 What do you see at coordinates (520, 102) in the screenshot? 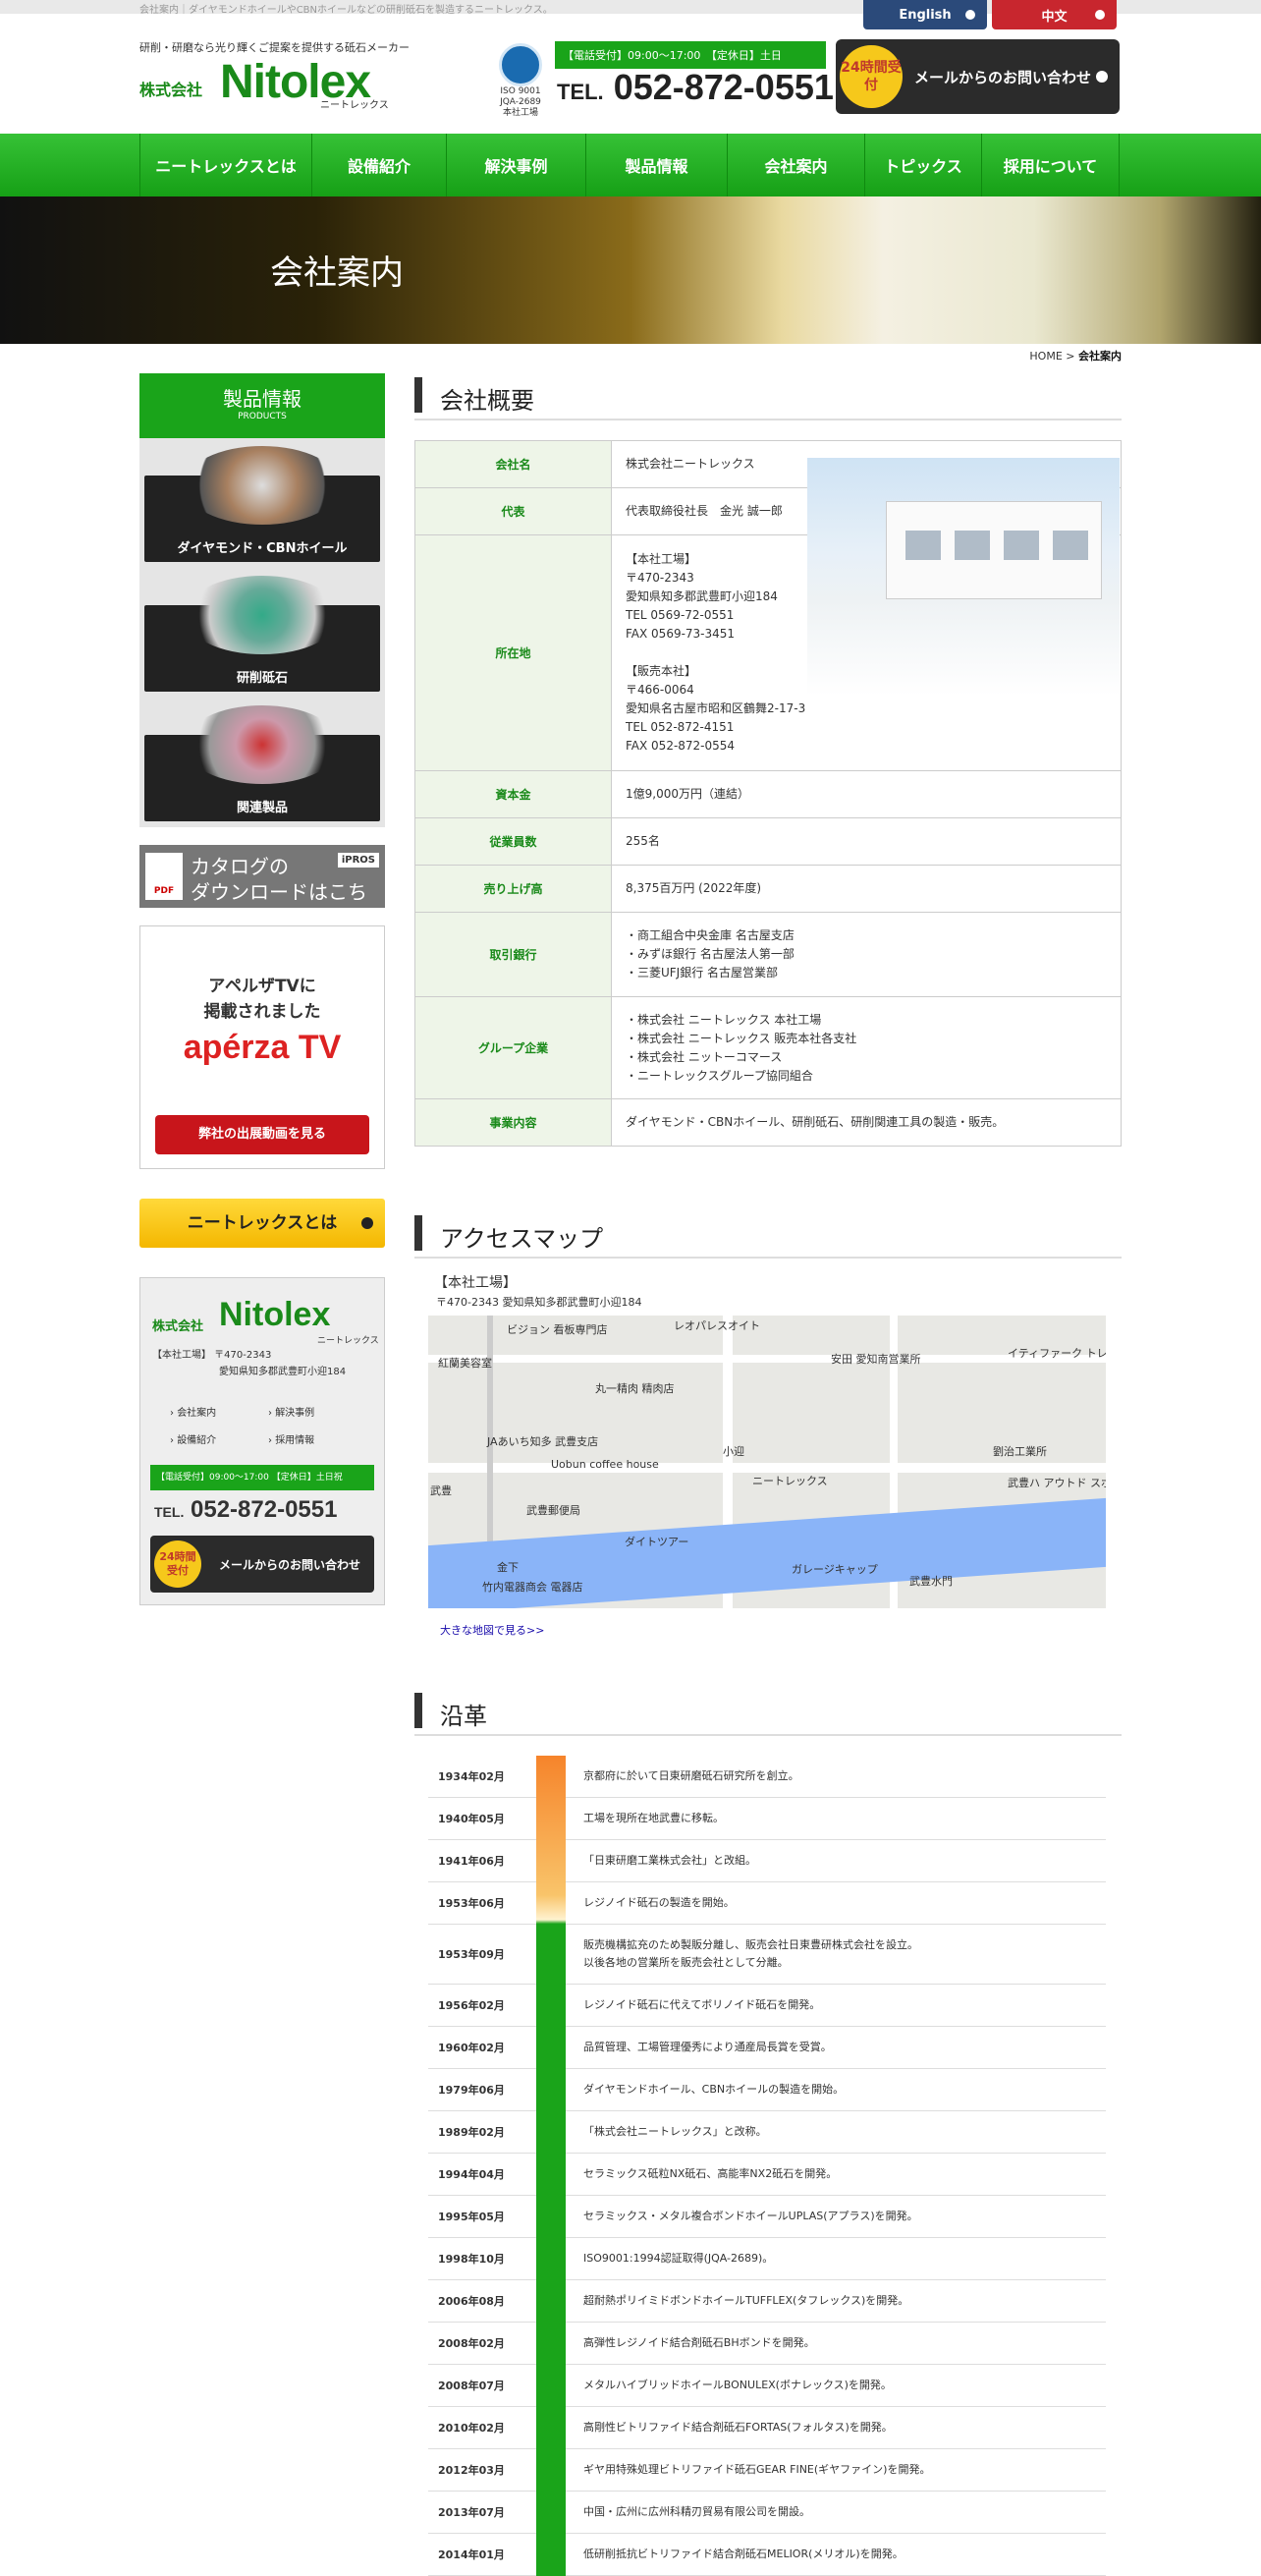
I see `iso-line-2: JQA-2689` at bounding box center [520, 102].